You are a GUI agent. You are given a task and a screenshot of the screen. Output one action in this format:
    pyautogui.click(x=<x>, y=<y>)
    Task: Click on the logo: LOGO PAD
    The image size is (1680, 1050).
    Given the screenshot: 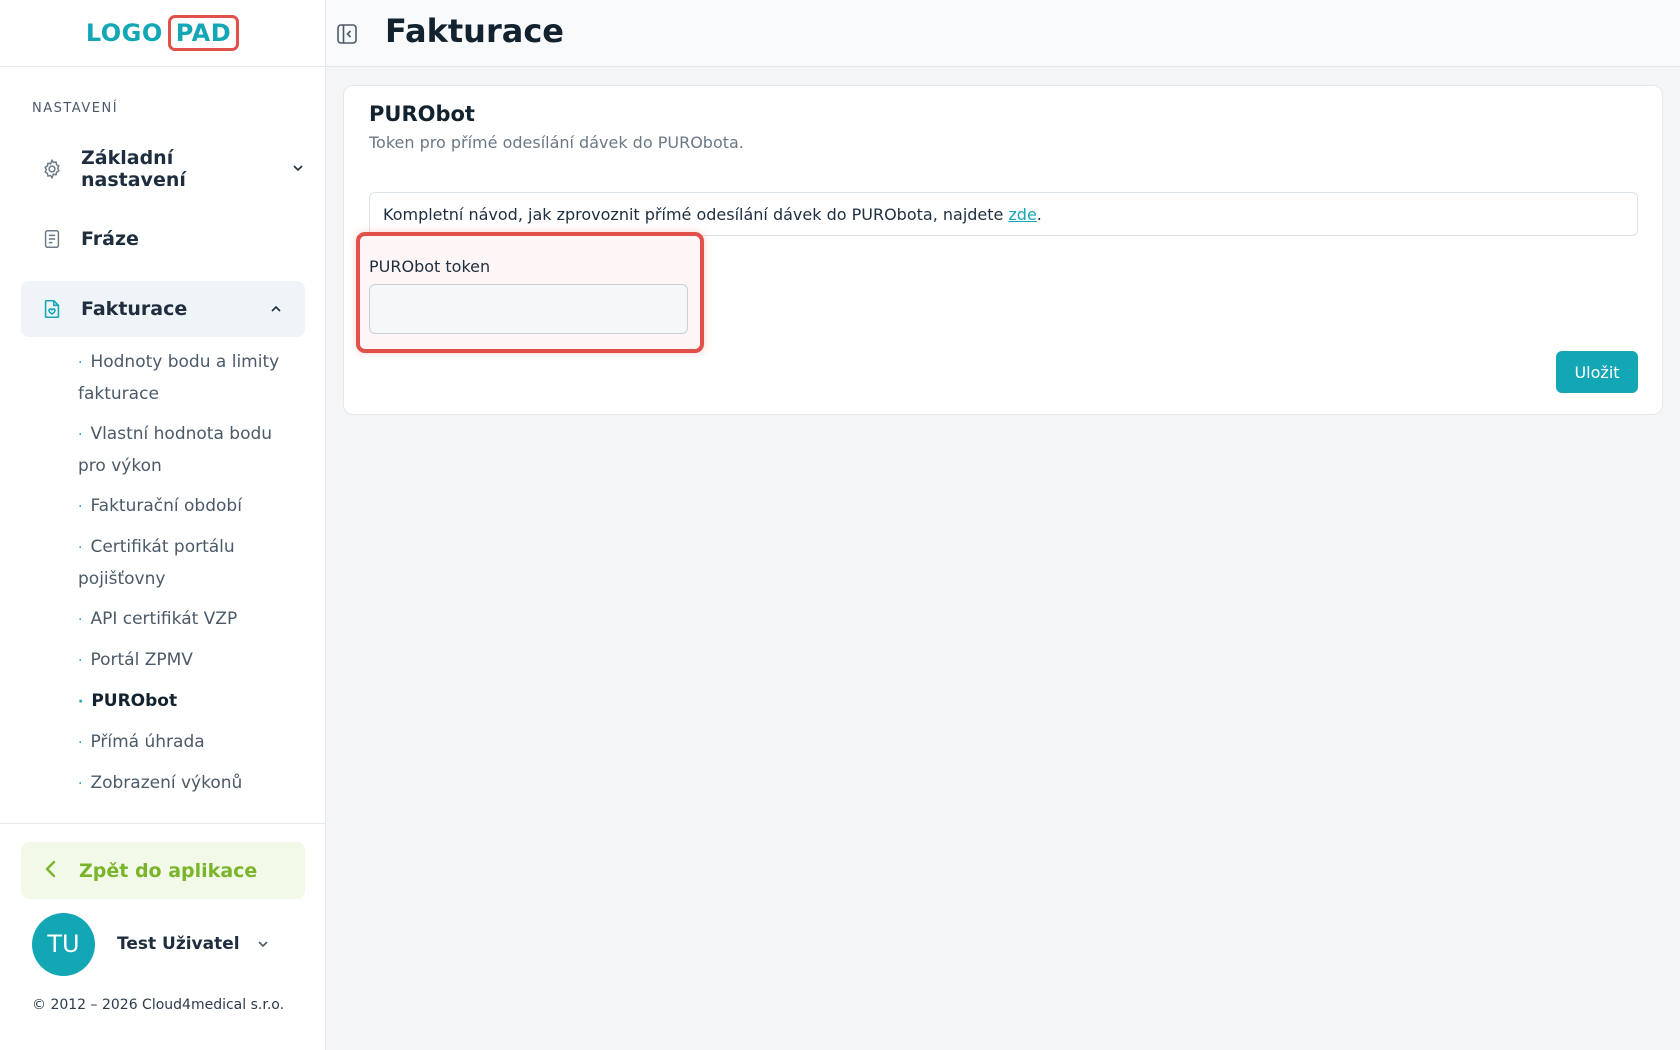 What is the action you would take?
    pyautogui.click(x=162, y=33)
    